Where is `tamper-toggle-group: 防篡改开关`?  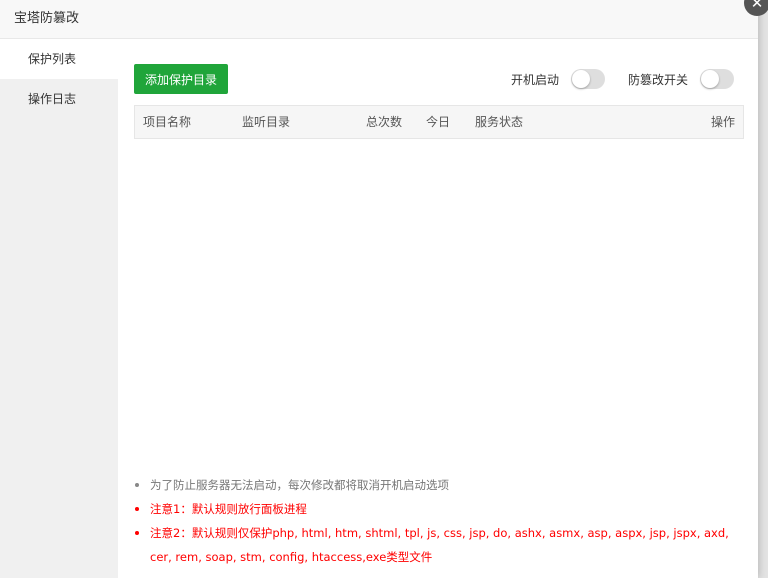
tamper-toggle-group: 防篡改开关 is located at coordinates (681, 79).